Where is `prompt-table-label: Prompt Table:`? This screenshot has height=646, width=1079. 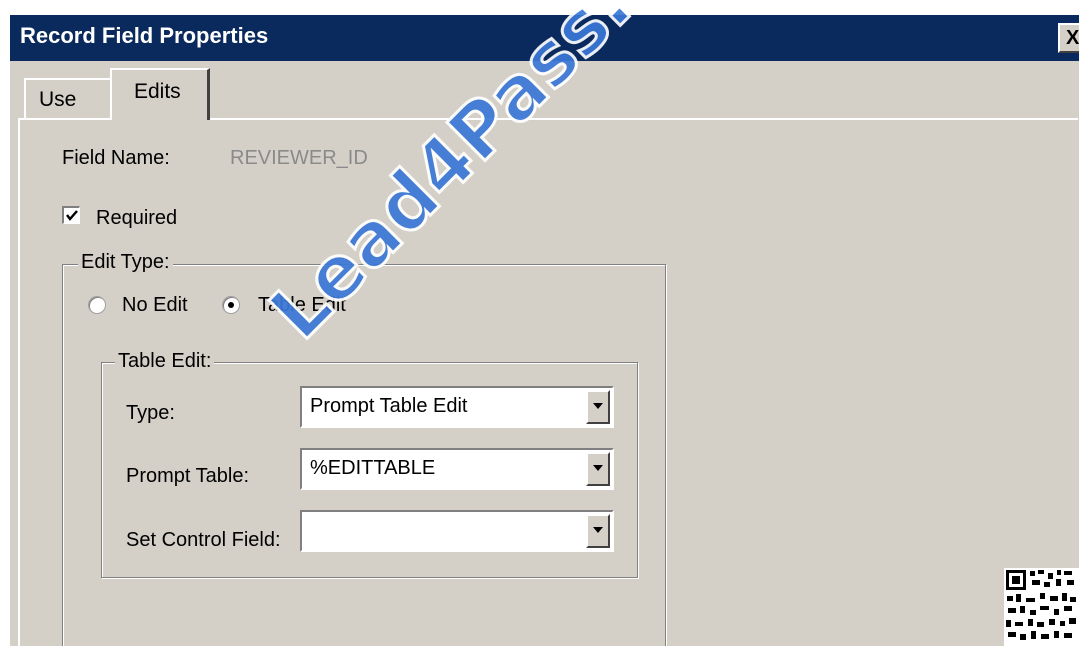 prompt-table-label: Prompt Table: is located at coordinates (188, 476).